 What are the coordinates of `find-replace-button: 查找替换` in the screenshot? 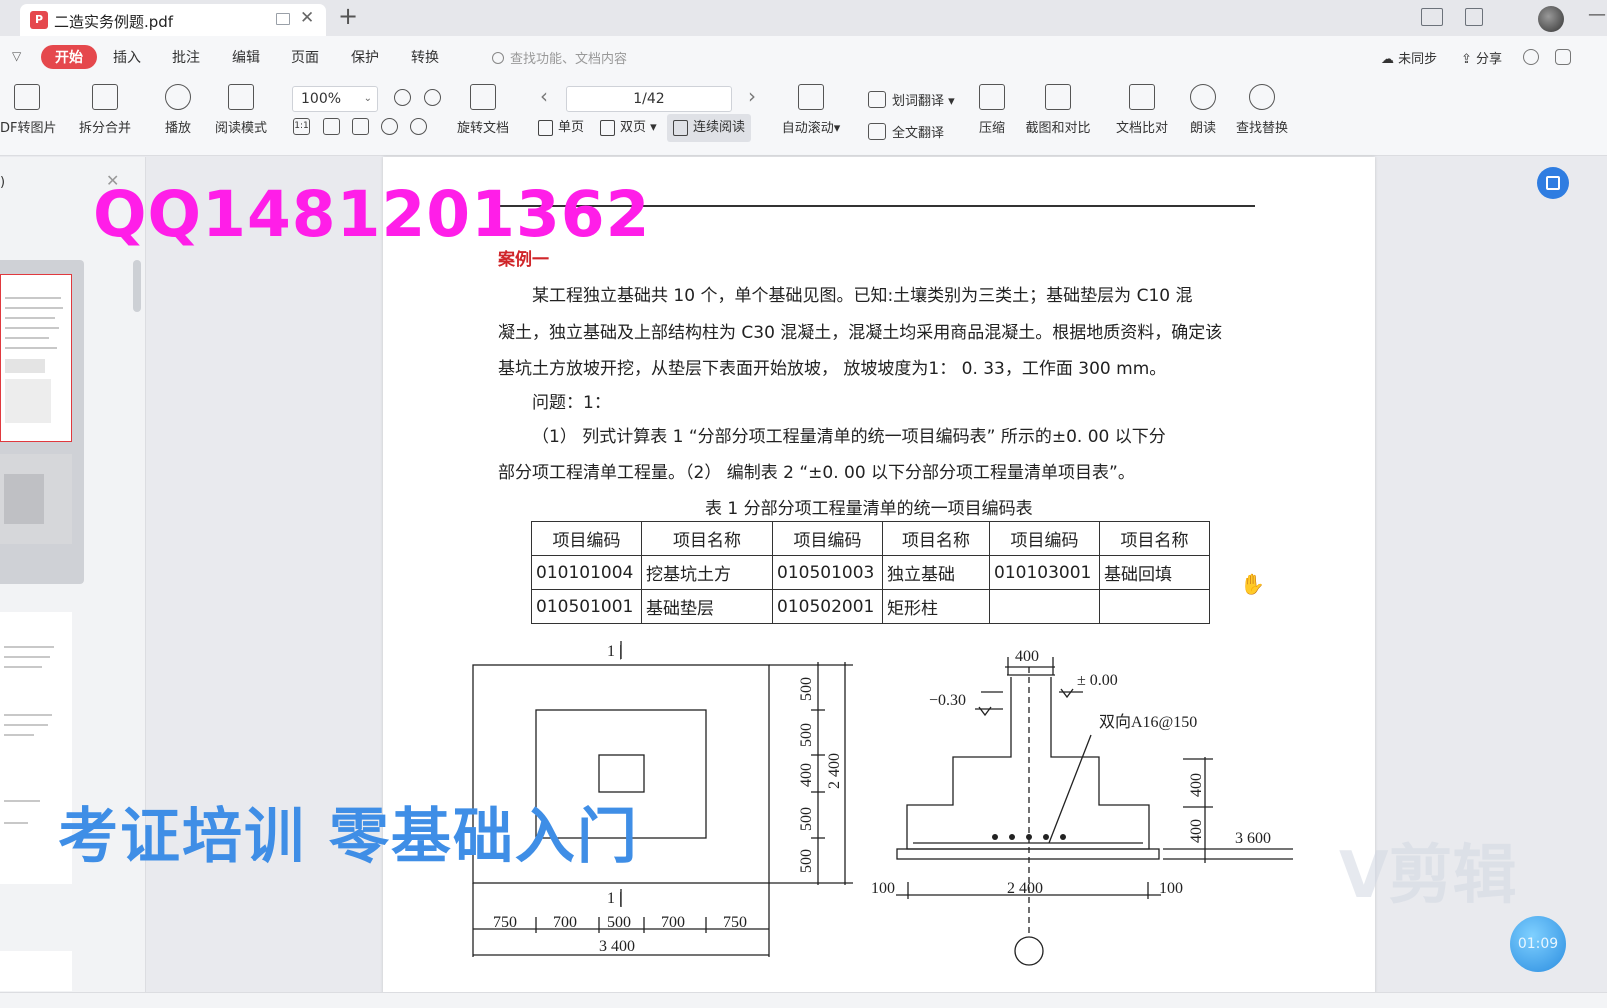 It's located at (1262, 110).